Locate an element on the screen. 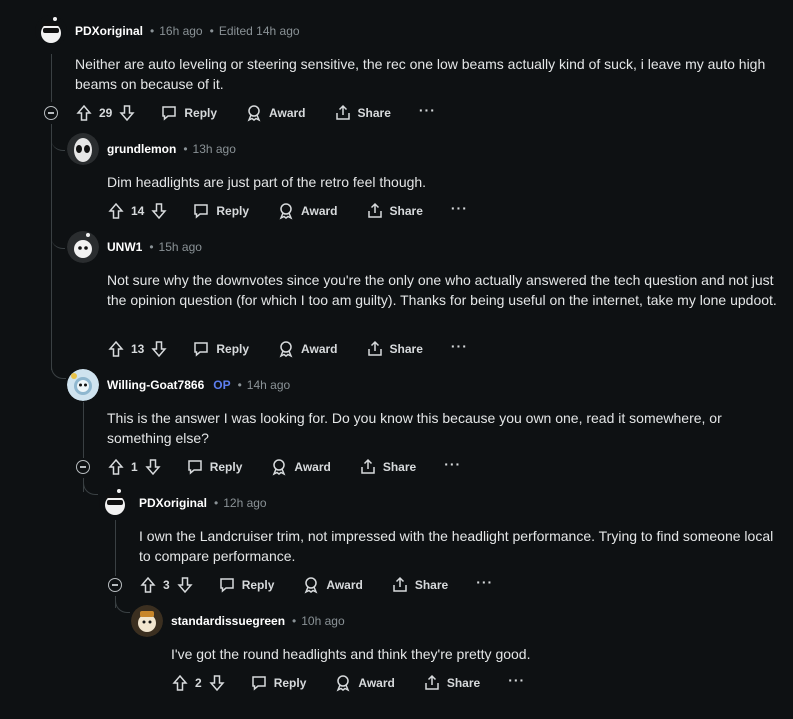 The image size is (793, 719). comment-meta: PDXoriginal • 16h ago • Edited 14h ago is located at coordinates (187, 31).